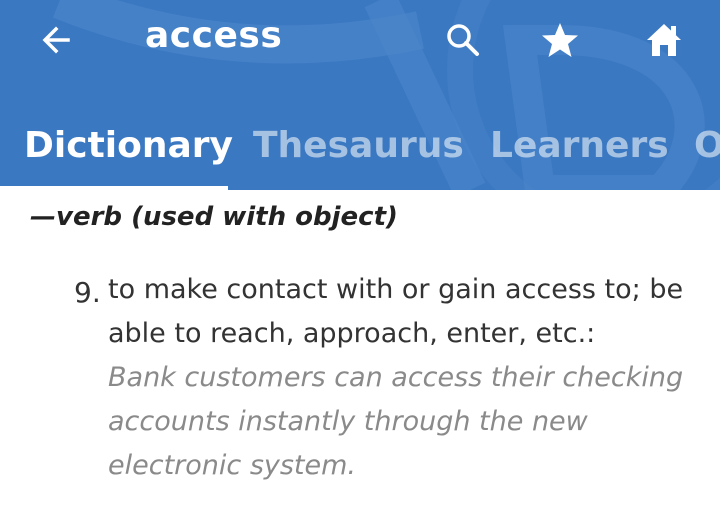  Describe the element at coordinates (579, 145) in the screenshot. I see `tab-learners: Learners` at that location.